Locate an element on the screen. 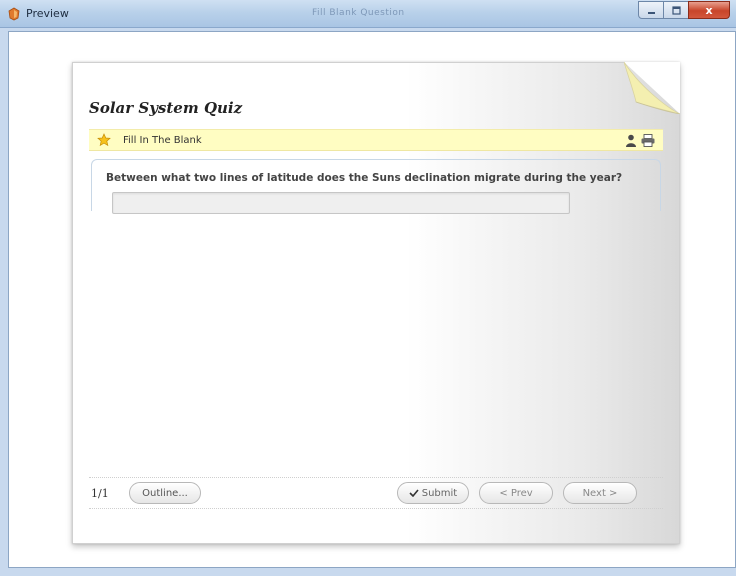 The width and height of the screenshot is (736, 576). next-button-label: Next > is located at coordinates (600, 493).